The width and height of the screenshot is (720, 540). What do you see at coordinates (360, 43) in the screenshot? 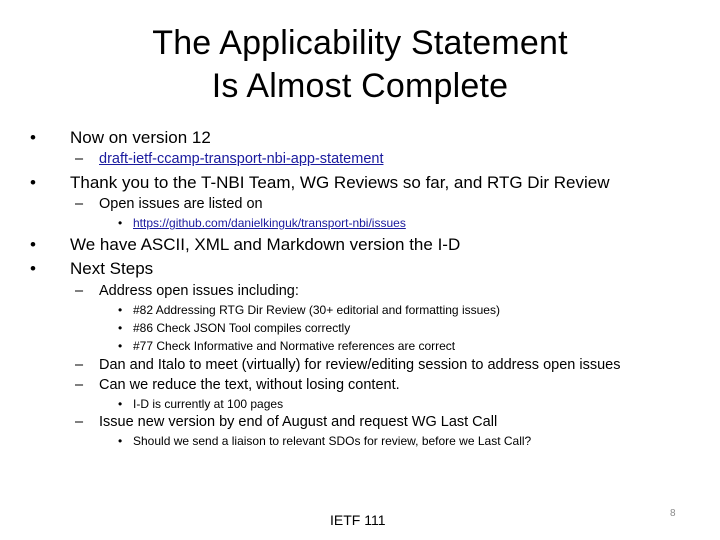
I see `slide-title-line-1: The Applicability Statement` at bounding box center [360, 43].